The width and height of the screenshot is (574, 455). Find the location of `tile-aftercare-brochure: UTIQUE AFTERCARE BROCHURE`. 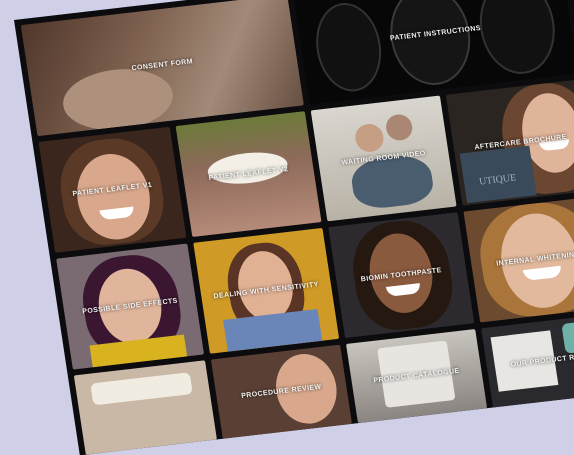

tile-aftercare-brochure: UTIQUE AFTERCARE BROCHURE is located at coordinates (509, 142).